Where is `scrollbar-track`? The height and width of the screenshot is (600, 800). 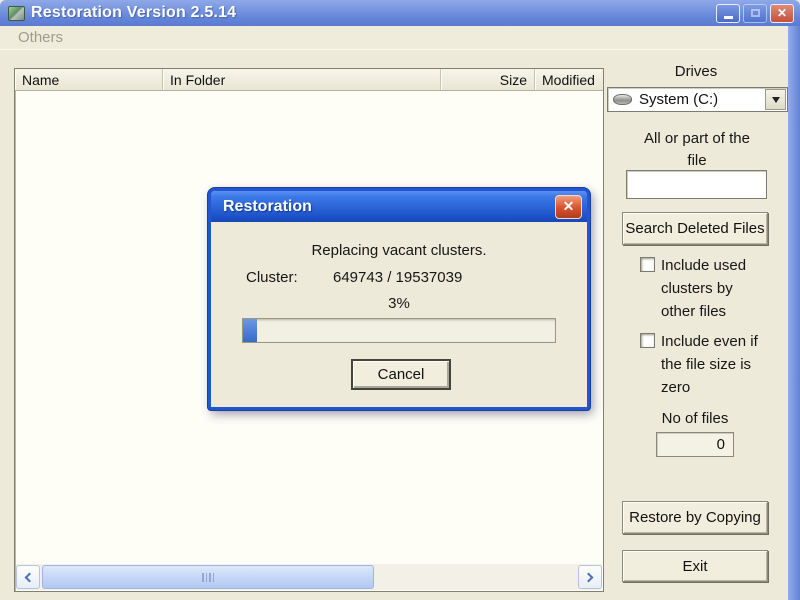
scrollbar-track is located at coordinates (309, 577).